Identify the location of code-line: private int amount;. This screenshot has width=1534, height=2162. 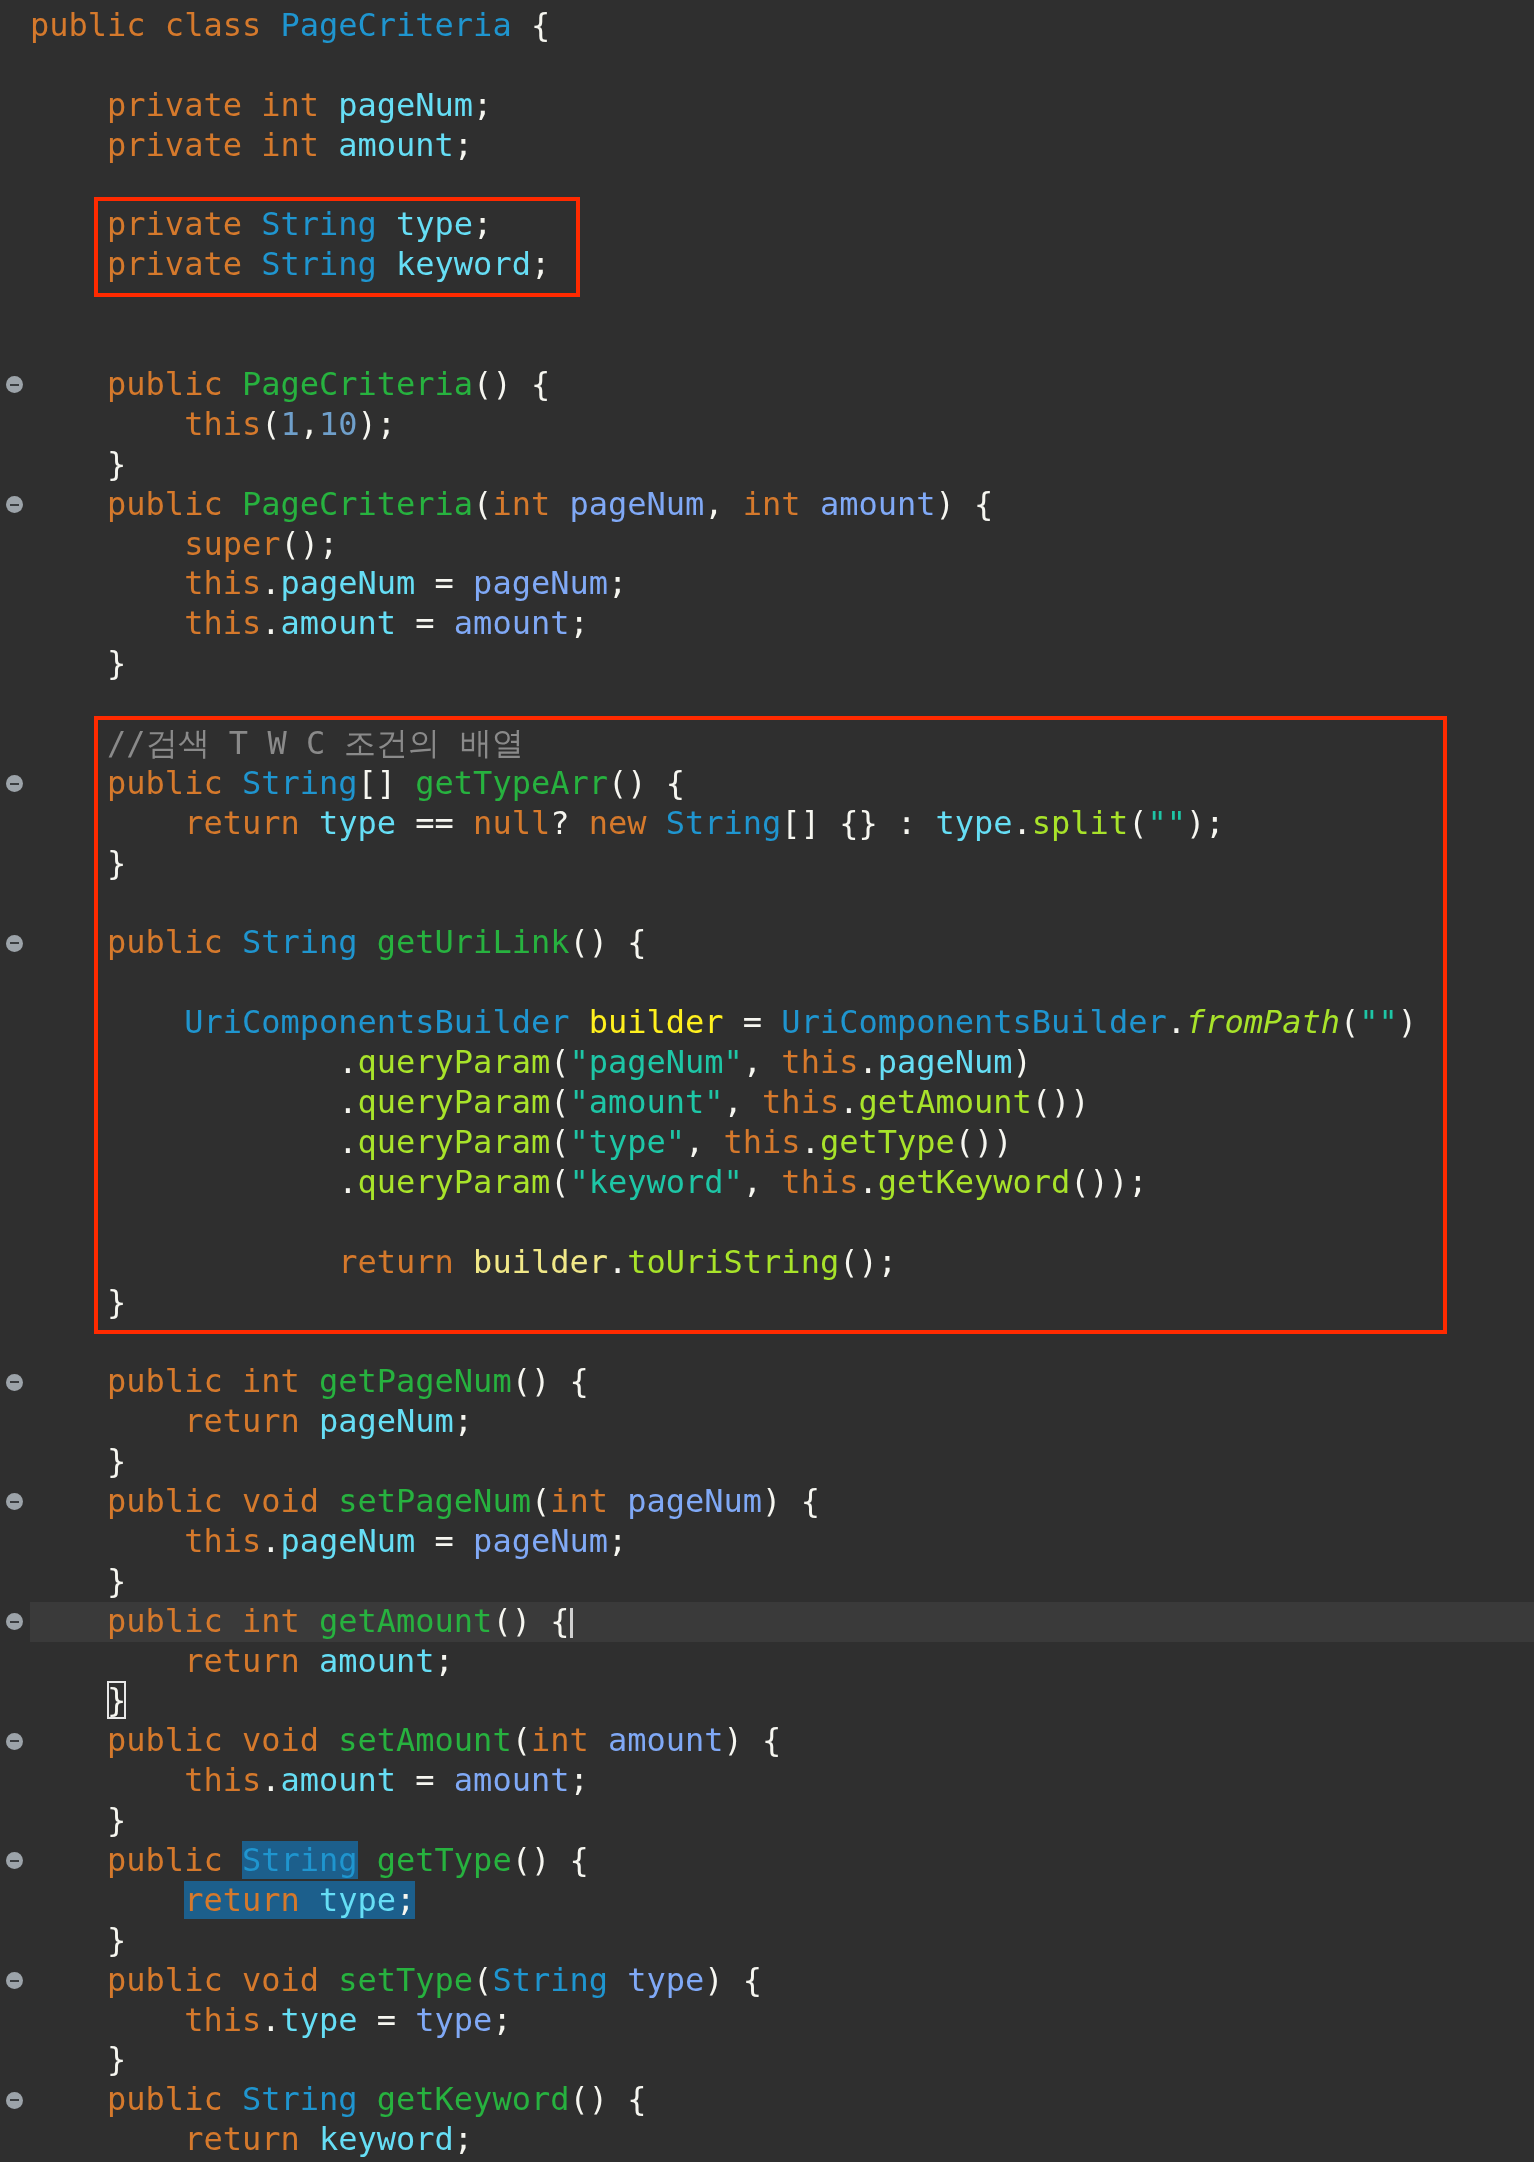
(290, 145).